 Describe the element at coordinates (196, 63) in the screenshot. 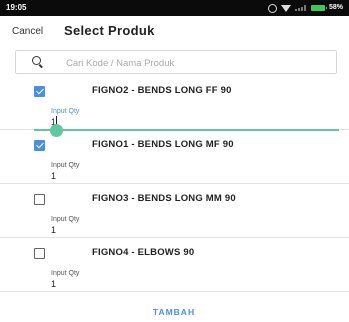

I see `search-input` at that location.